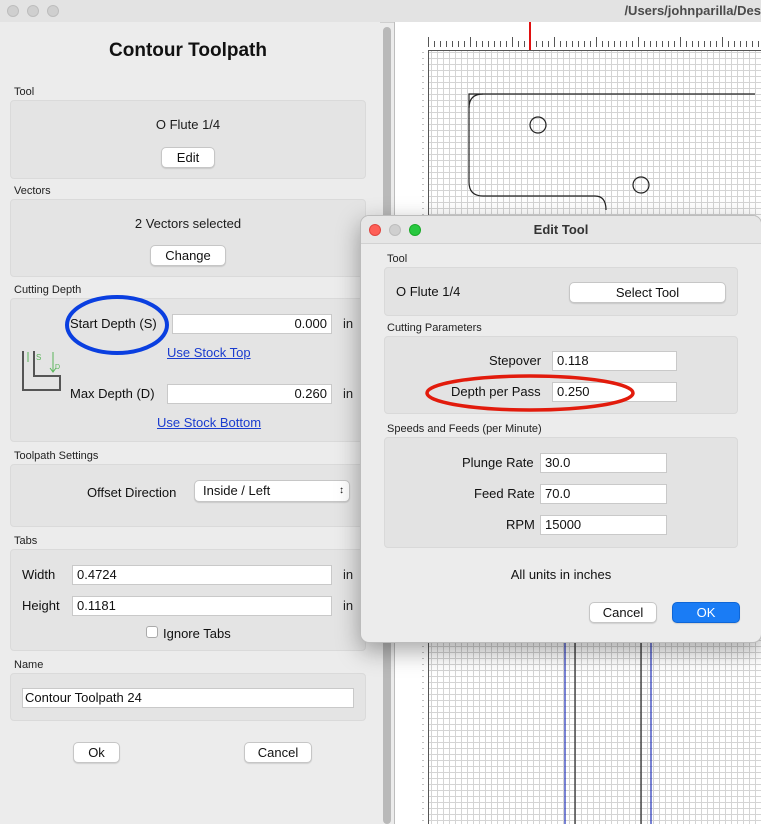  What do you see at coordinates (188, 139) in the screenshot?
I see `tool-section: O Flute 1/4 Edit` at bounding box center [188, 139].